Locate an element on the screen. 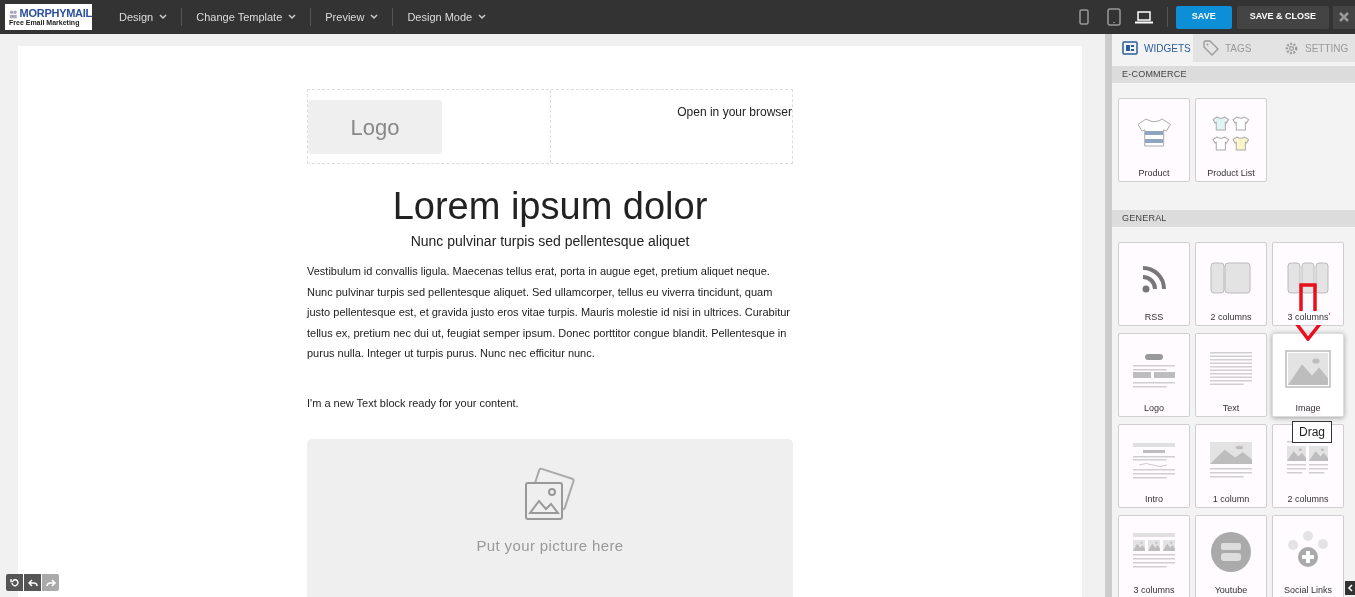  body-paragraph: Vestibulum id convallis ligula. Maecenas tellus erat, porta in augue eget, pretium aliquet neque. Nunc pulvinar turpis sed pellentesque aliquet. Sed ullamcorper, tellus eu viverra tincidunt, quam justo pellentesque est, et gravida justo eros vitae turpis. Mauris molestie id nisi in ultrices. Curabitur tellus ex, pretium nec dui ut, feugiat semper ipsum. Donec porttitor congue blandit. Pellentesque in purus nulla. Integer ut turpis purus. Nunc nec efficitur nunc. is located at coordinates (549, 313).